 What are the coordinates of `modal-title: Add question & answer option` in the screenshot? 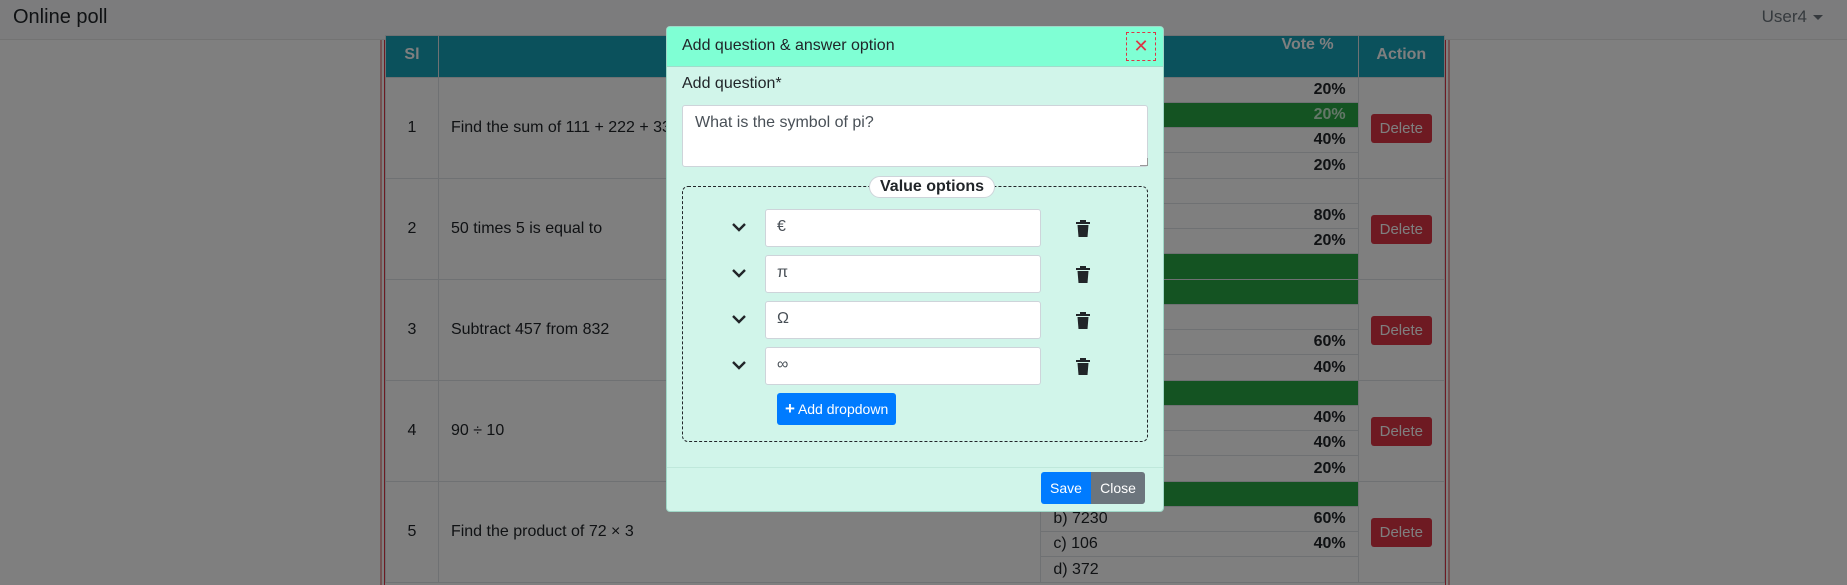 It's located at (788, 45).